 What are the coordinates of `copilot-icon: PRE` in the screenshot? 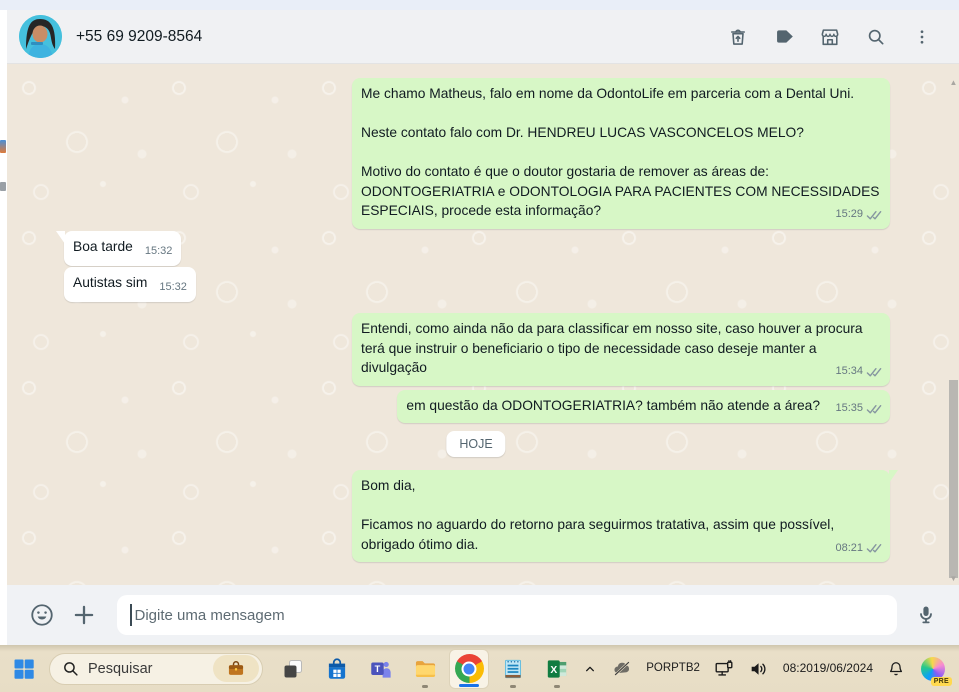 It's located at (935, 670).